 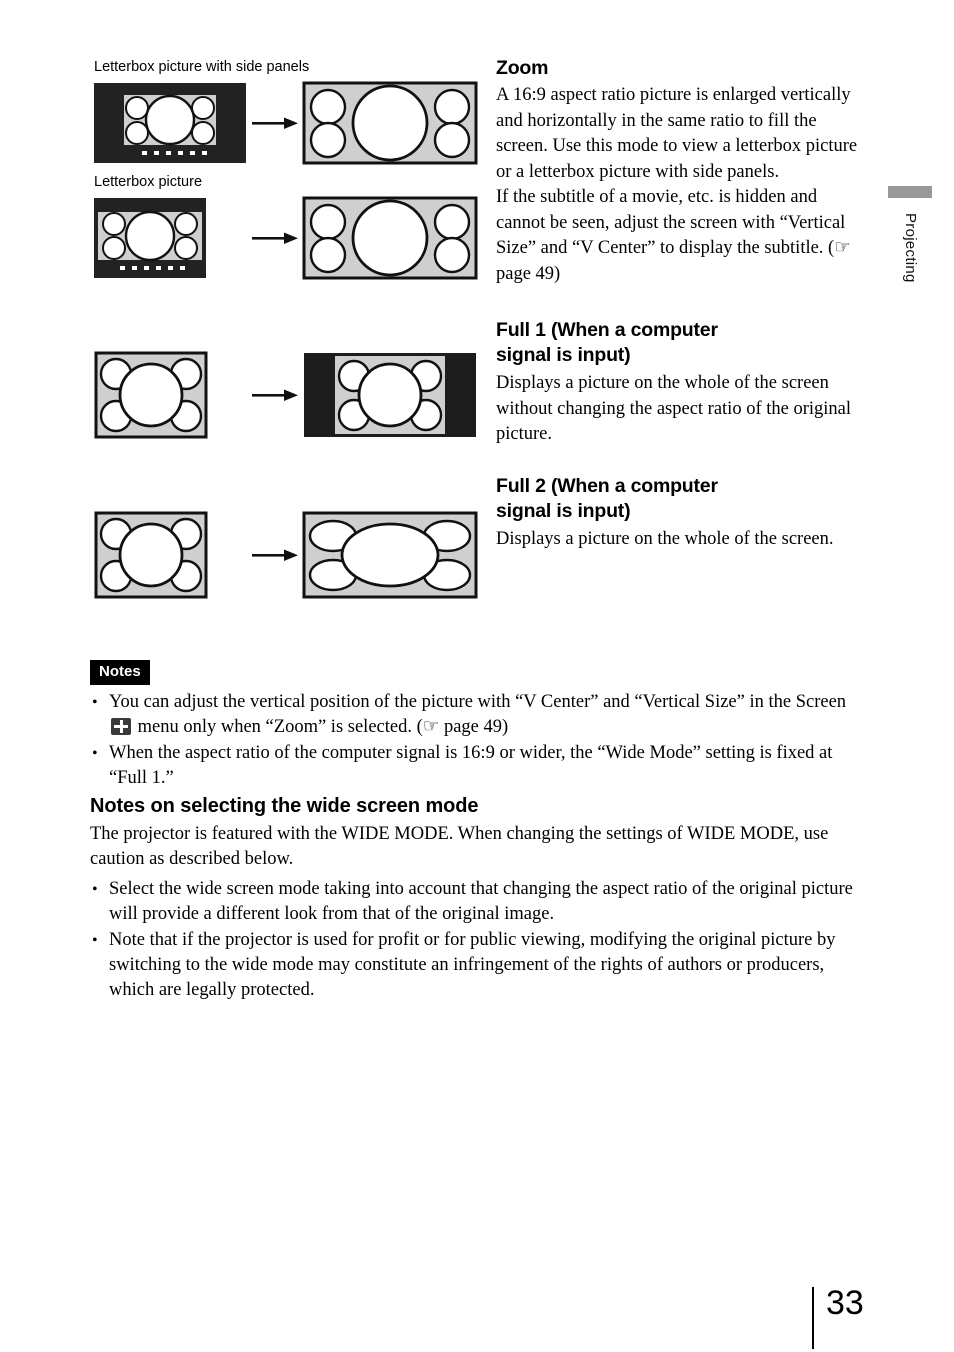 I want to click on heading-wide-screen-notes: Notes on selecting the wide screen mode, so click(x=284, y=806).